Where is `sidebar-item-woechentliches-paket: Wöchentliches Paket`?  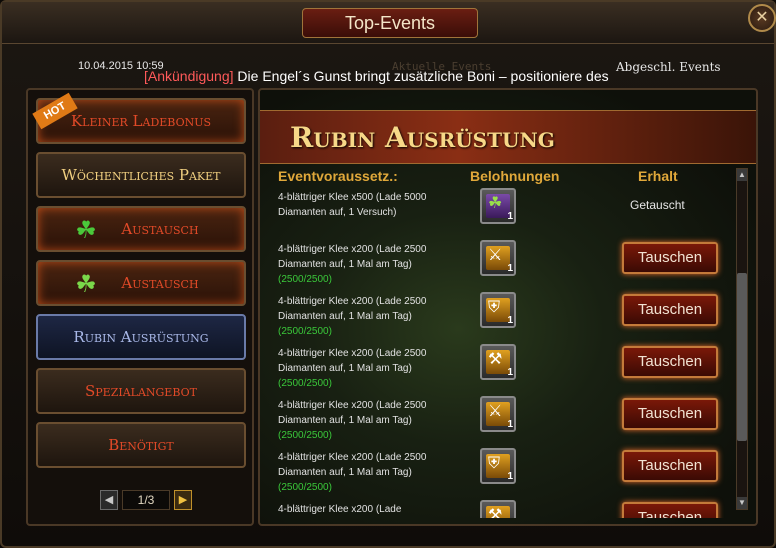
sidebar-item-woechentliches-paket: Wöchentliches Paket is located at coordinates (141, 175).